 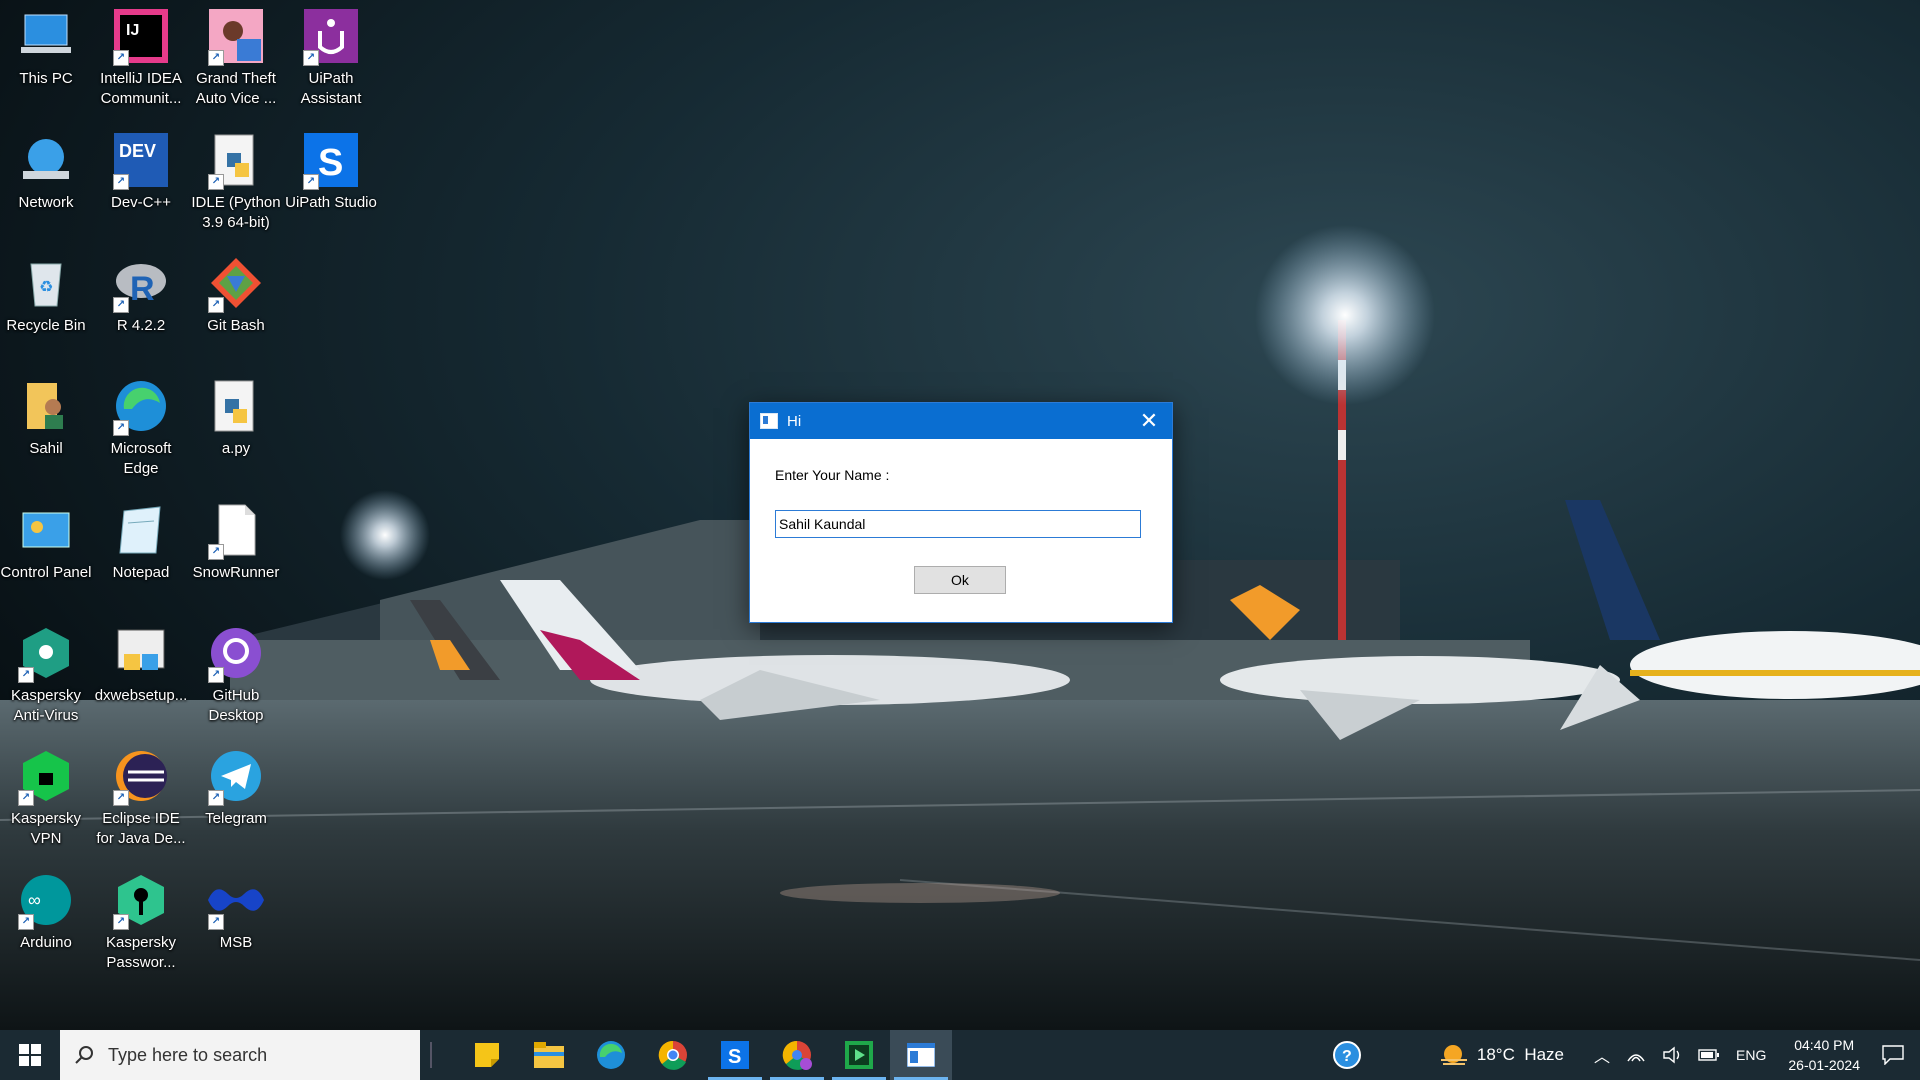 What do you see at coordinates (958, 524) in the screenshot?
I see `name-input` at bounding box center [958, 524].